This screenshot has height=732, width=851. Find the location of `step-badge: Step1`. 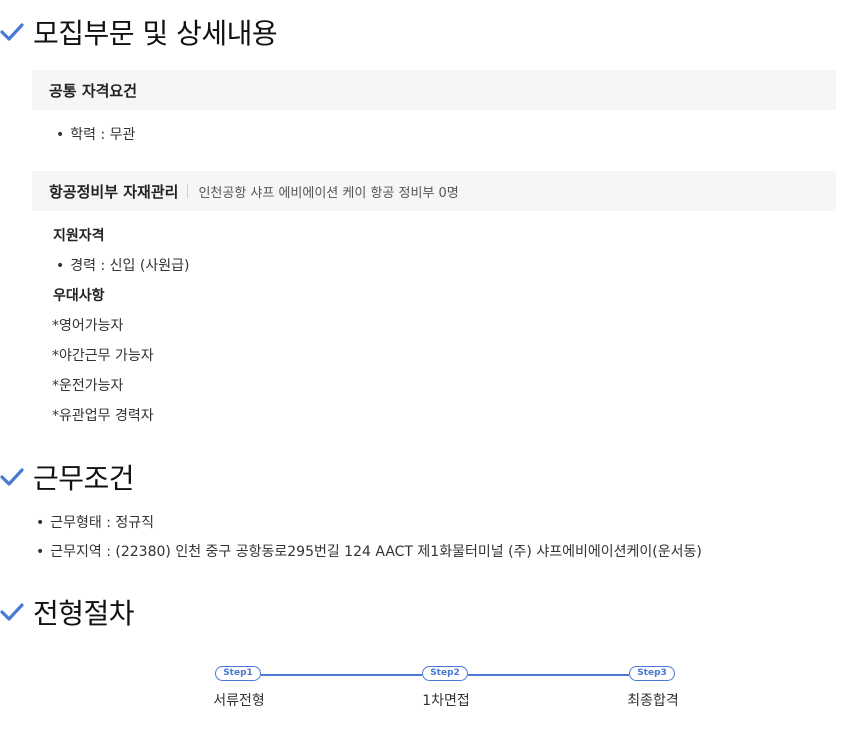

step-badge: Step1 is located at coordinates (238, 673).